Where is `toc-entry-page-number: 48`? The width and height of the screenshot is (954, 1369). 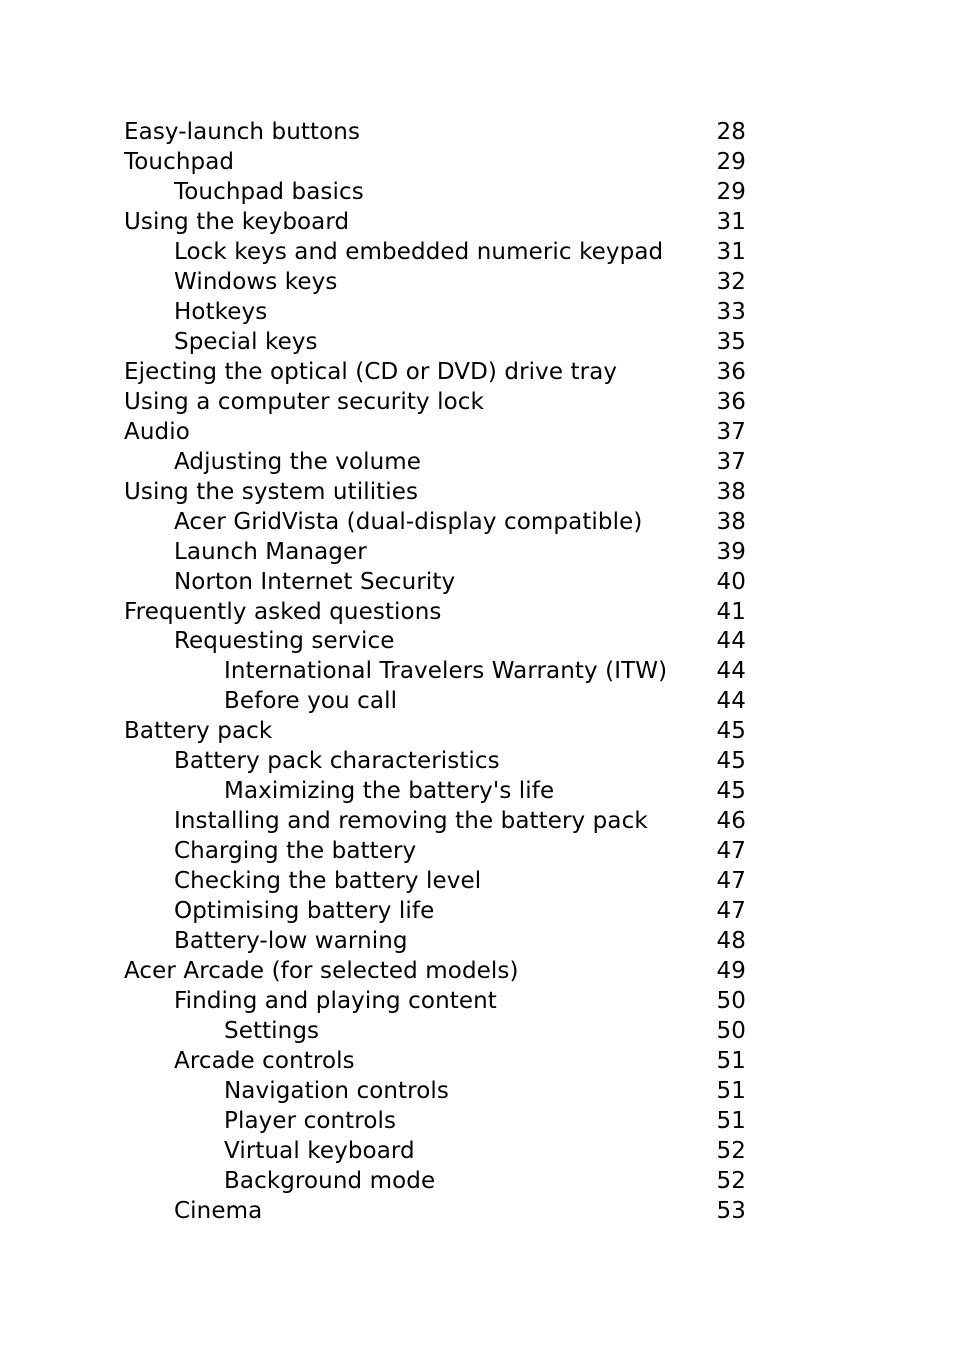
toc-entry-page-number: 48 is located at coordinates (731, 941).